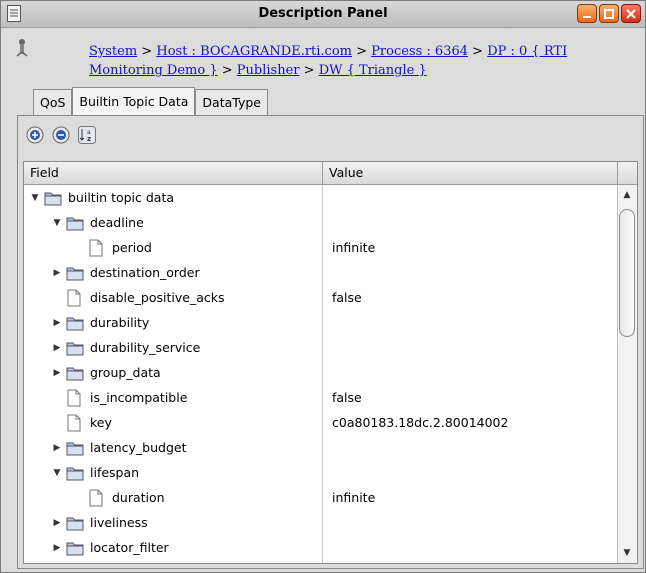 The height and width of the screenshot is (573, 646). What do you see at coordinates (138, 497) in the screenshot?
I see `field-label: duration` at bounding box center [138, 497].